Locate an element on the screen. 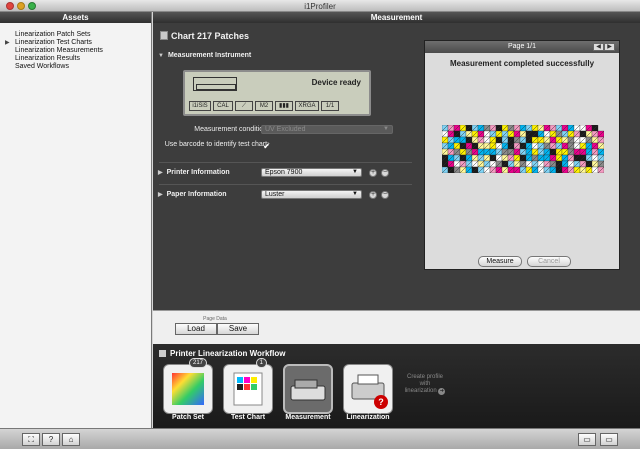  window-title: i1Profiler is located at coordinates (320, 6).